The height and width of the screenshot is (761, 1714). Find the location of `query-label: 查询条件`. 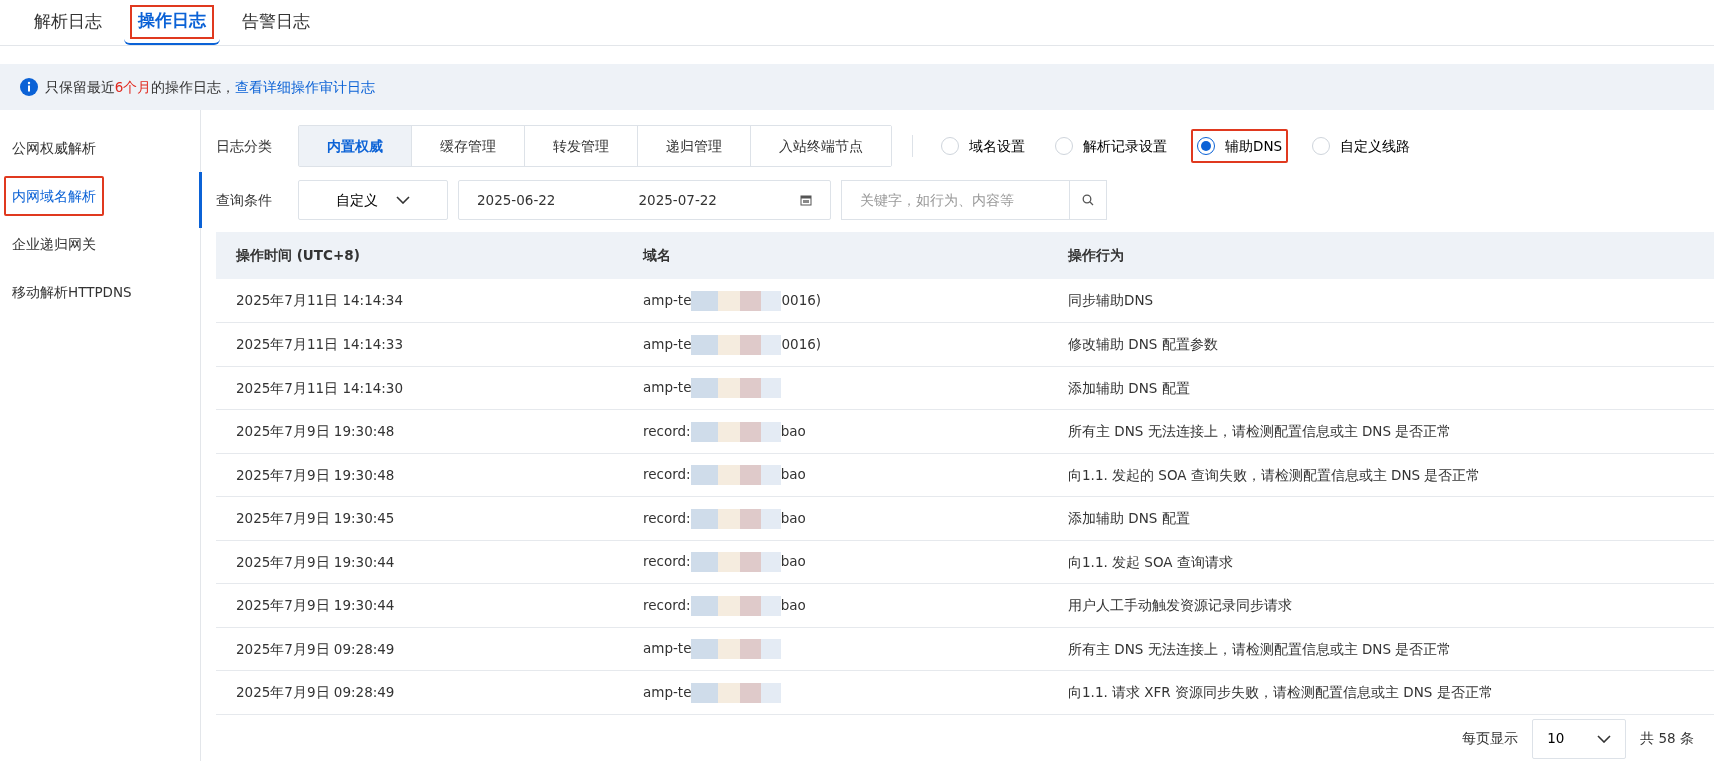

query-label: 查询条件 is located at coordinates (244, 200).